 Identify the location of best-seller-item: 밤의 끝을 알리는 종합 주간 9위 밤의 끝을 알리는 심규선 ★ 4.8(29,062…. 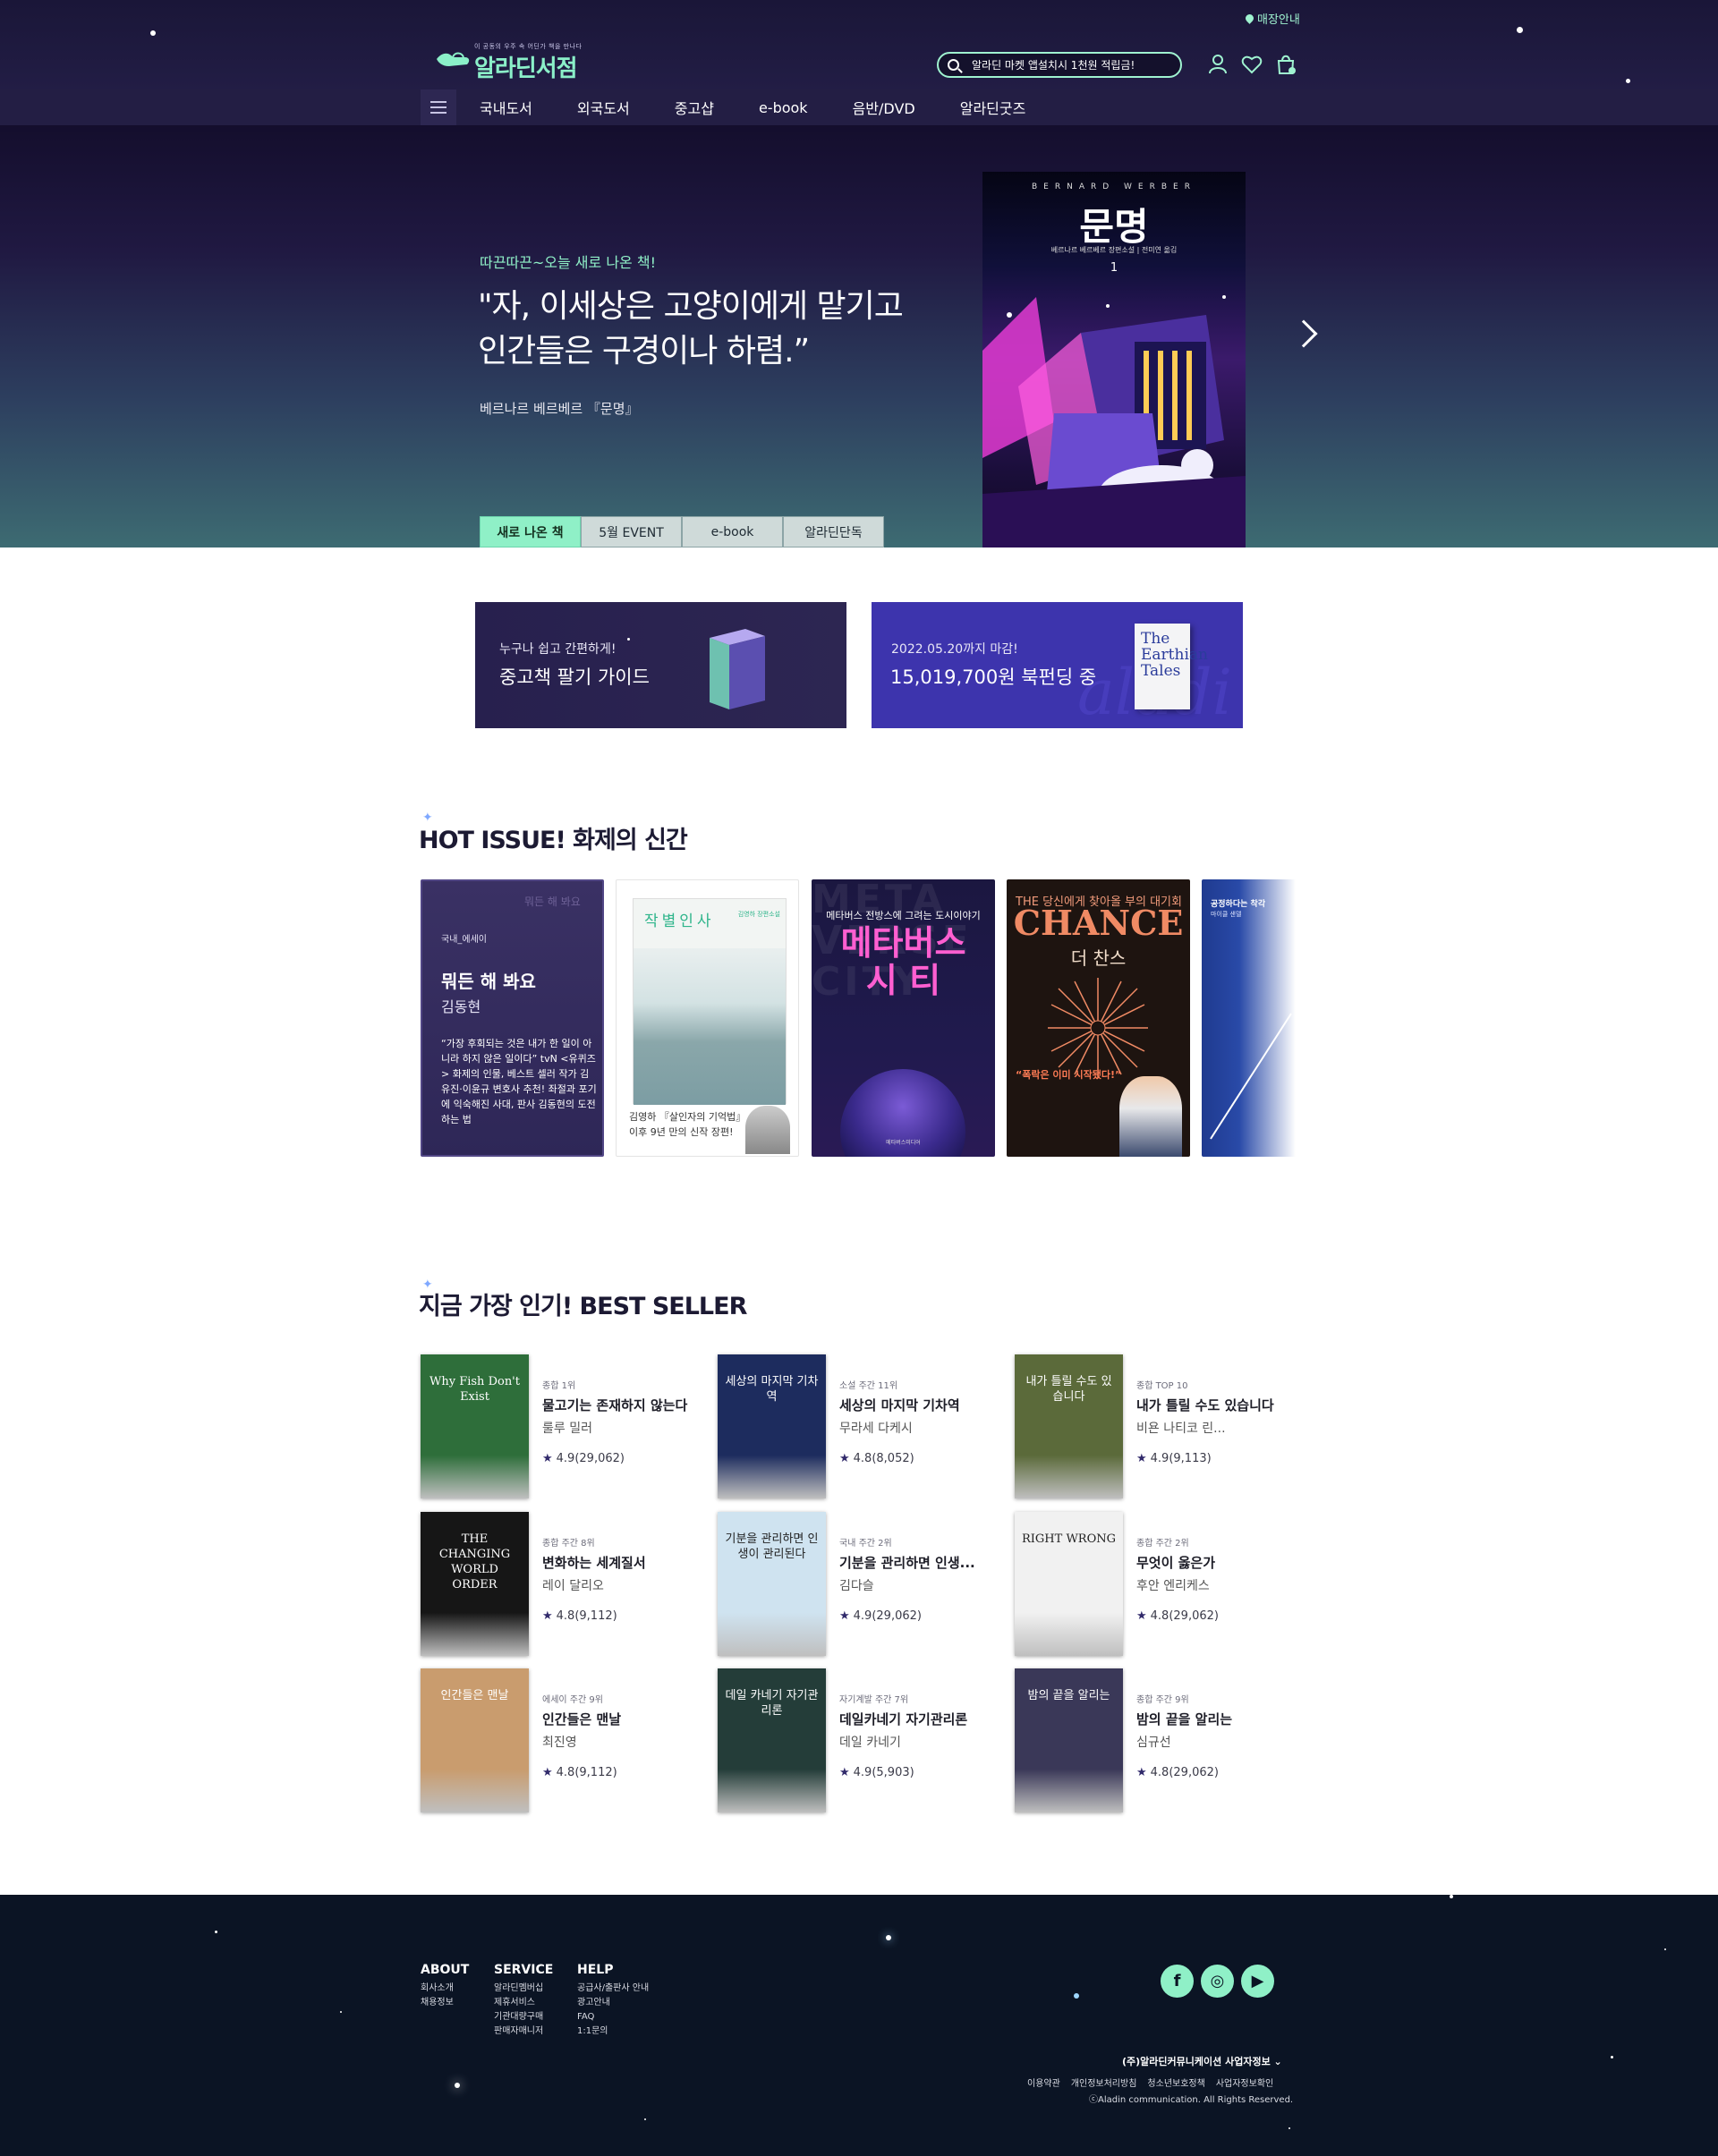
(1158, 1741).